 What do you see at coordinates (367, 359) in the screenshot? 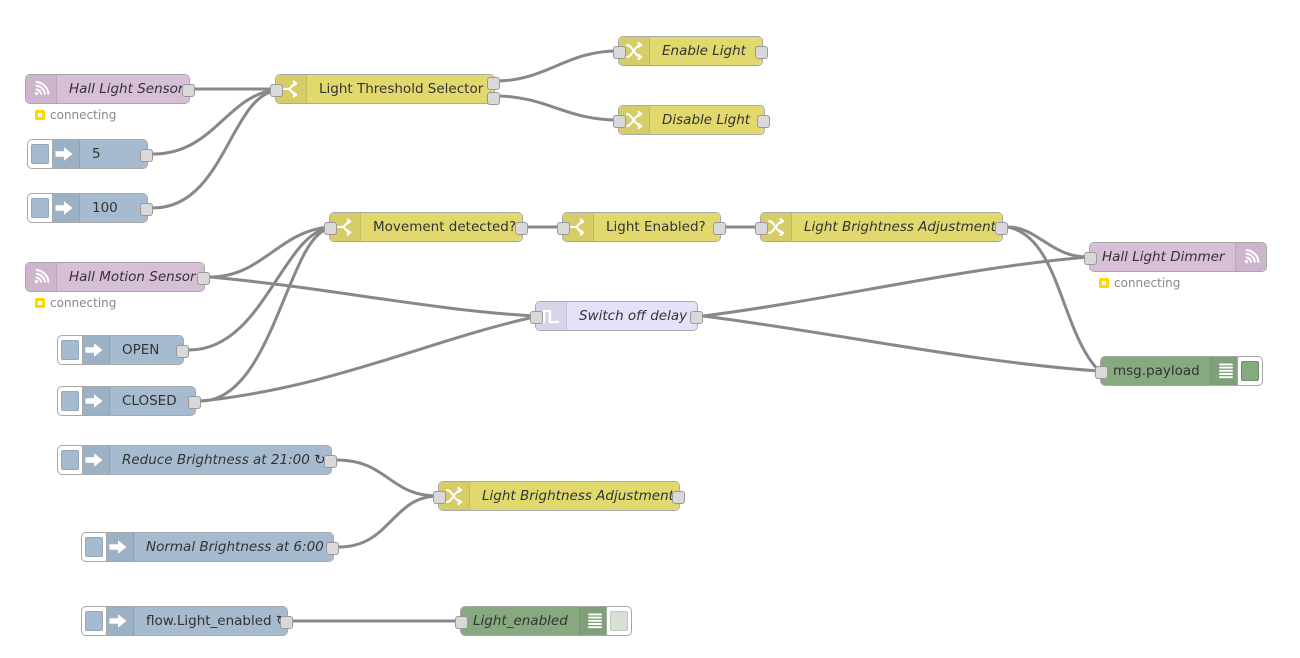
I see `wire-inject-closed-to-switch-off-delay` at bounding box center [367, 359].